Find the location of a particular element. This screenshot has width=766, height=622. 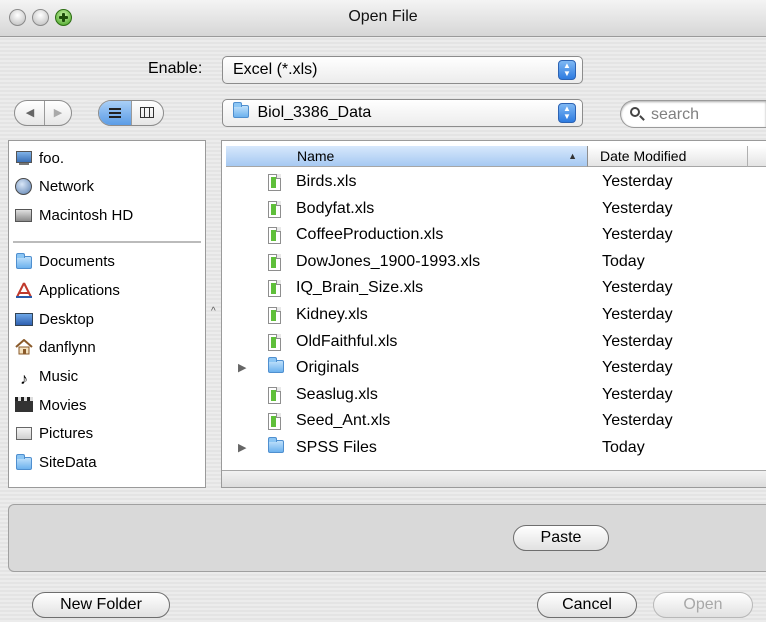

sidebar-item-movies: Movies is located at coordinates (51, 406).